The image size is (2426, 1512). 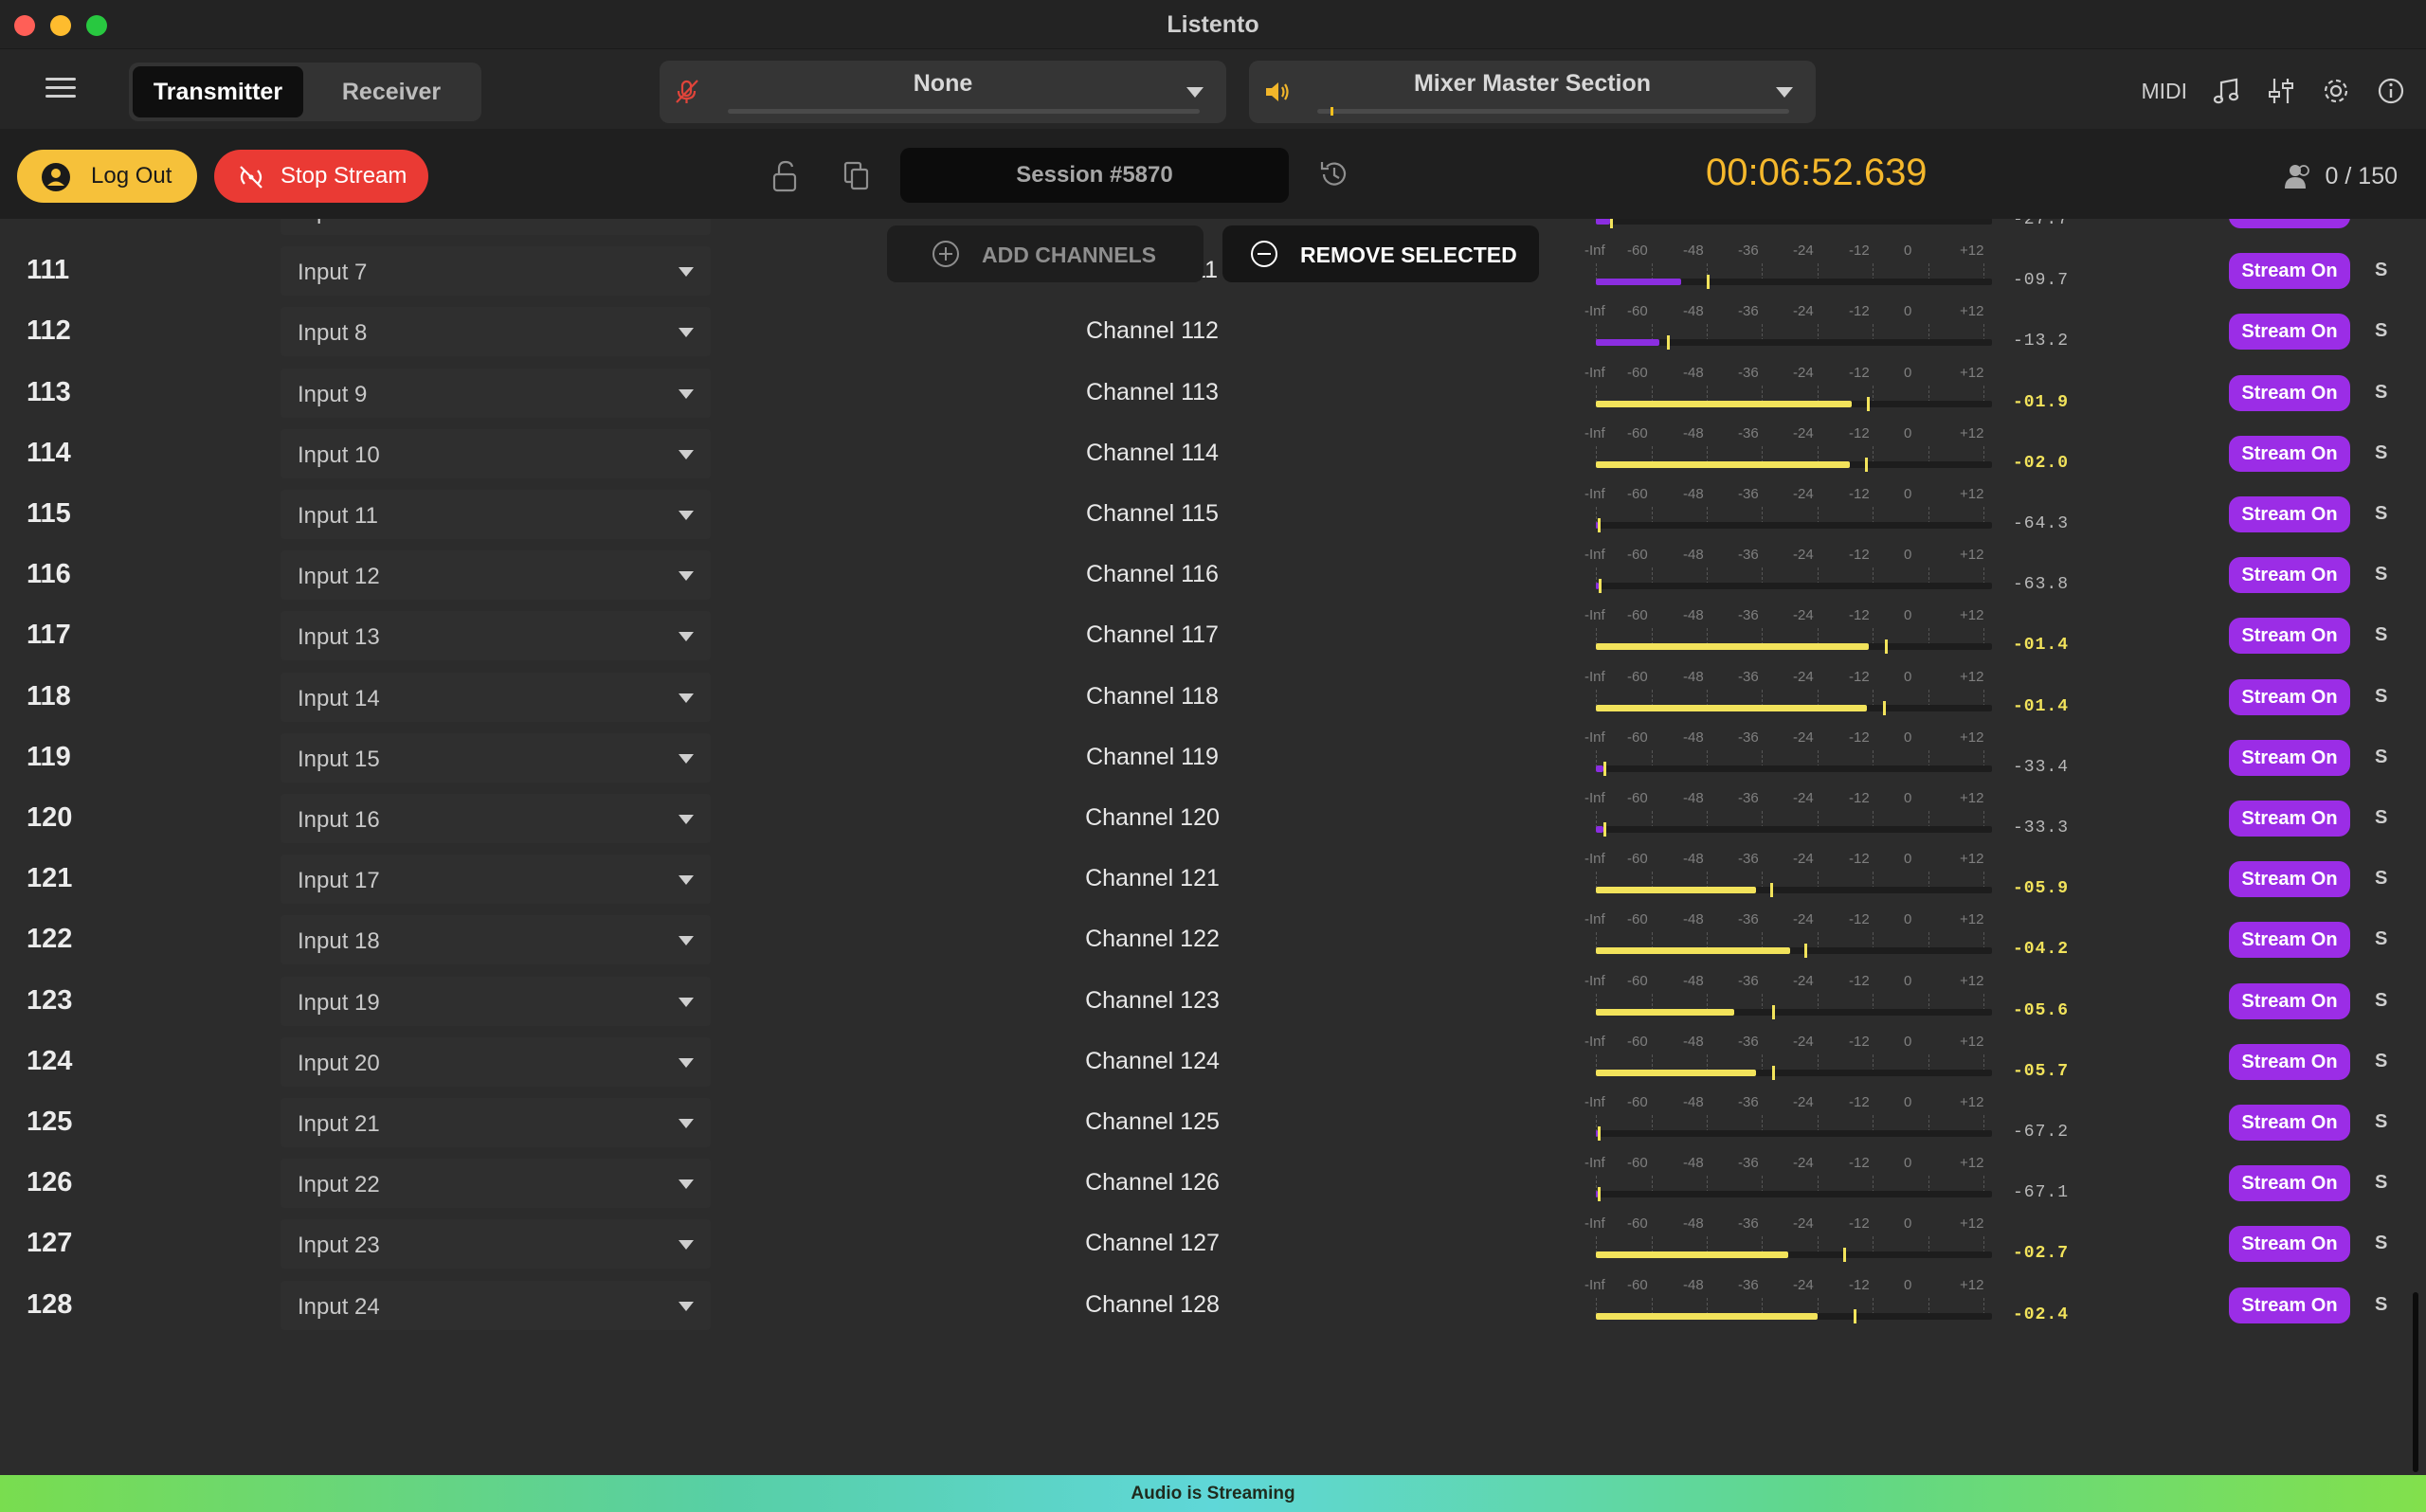 What do you see at coordinates (857, 176) in the screenshot?
I see `copy-icon` at bounding box center [857, 176].